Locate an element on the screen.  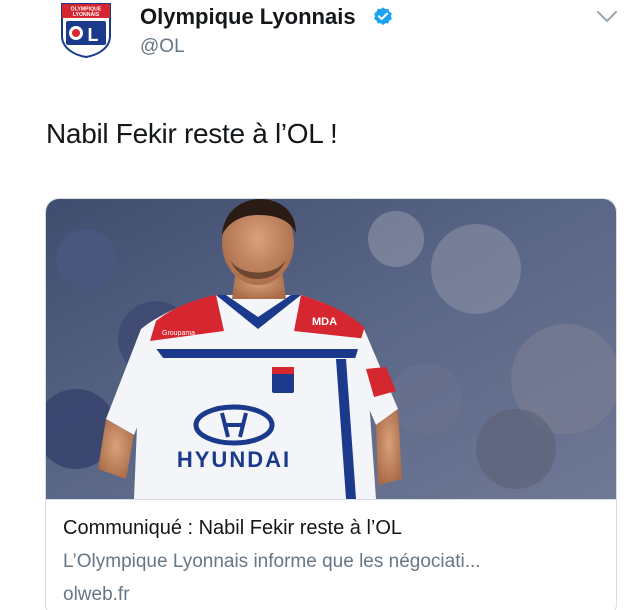
author-handle: @OL is located at coordinates (162, 47).